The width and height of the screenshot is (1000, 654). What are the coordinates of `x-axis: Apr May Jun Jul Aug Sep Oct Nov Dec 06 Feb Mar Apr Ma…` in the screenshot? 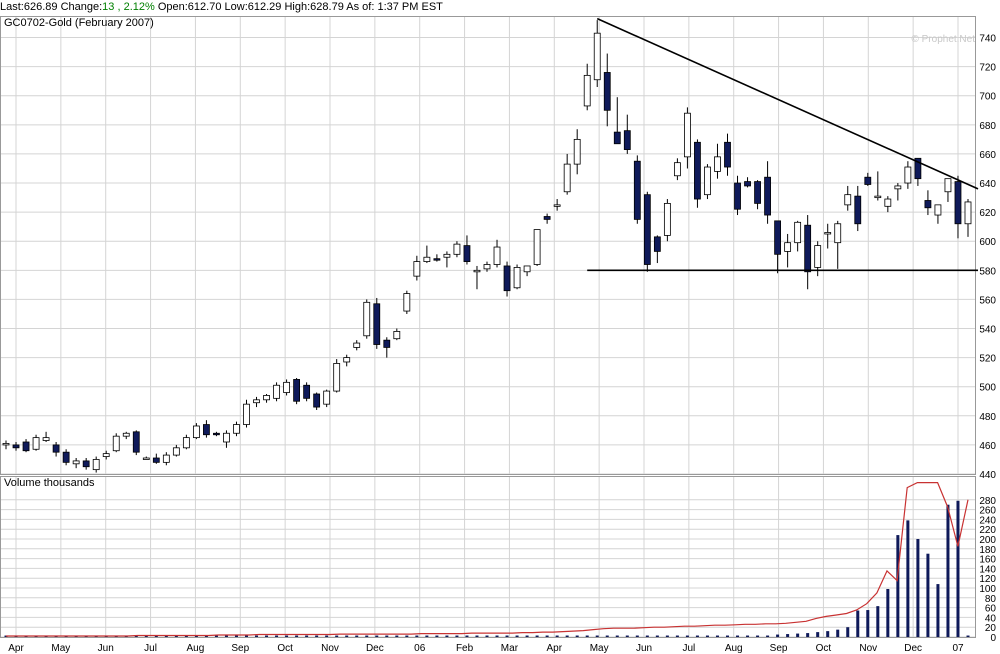 It's located at (486, 648).